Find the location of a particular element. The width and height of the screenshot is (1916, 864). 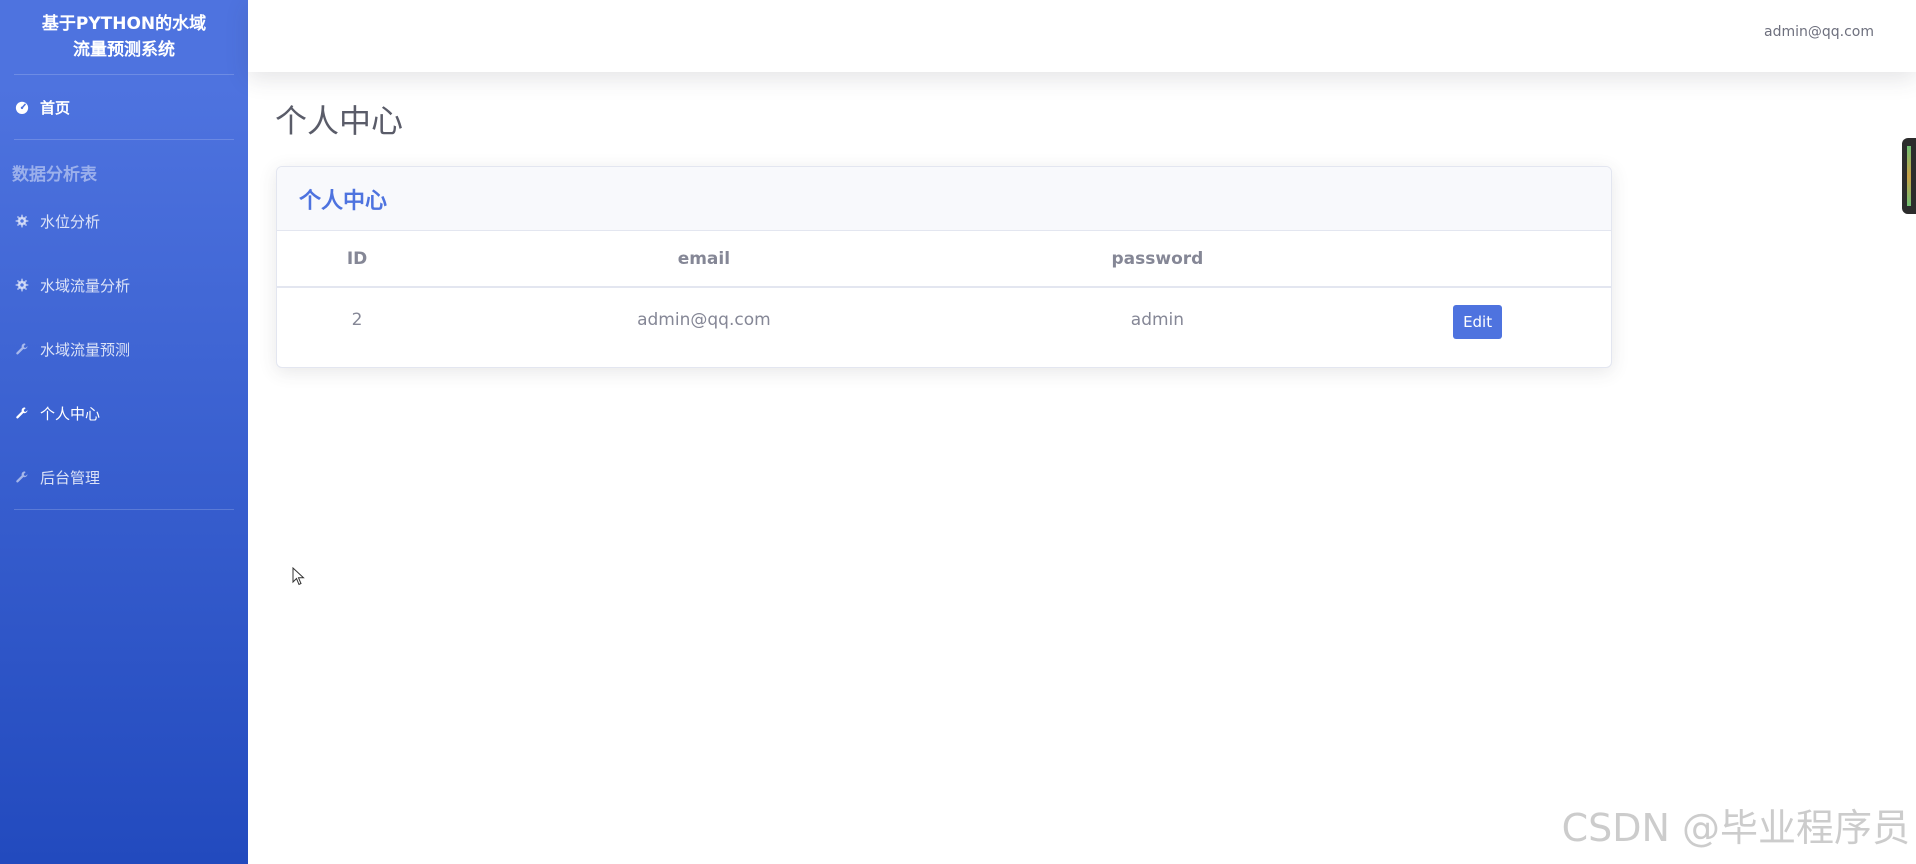

brand-title: 基于PYTHON的水域 流量预测系统 is located at coordinates (124, 37).